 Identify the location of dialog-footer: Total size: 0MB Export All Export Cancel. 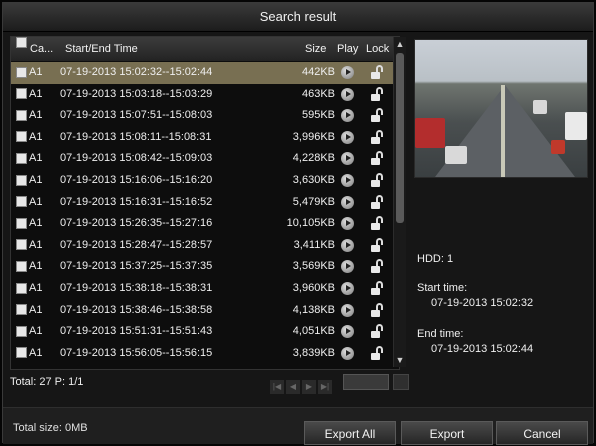
(298, 426).